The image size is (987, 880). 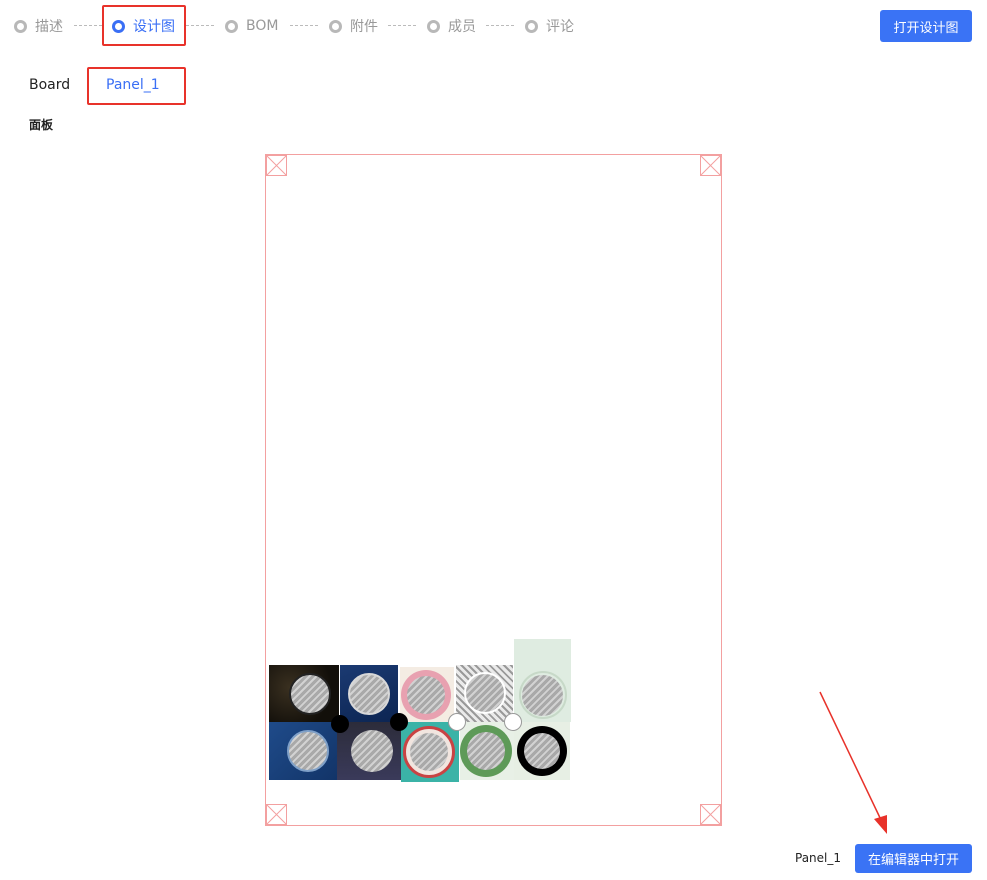 I want to click on step-attachments: 附件, so click(x=353, y=26).